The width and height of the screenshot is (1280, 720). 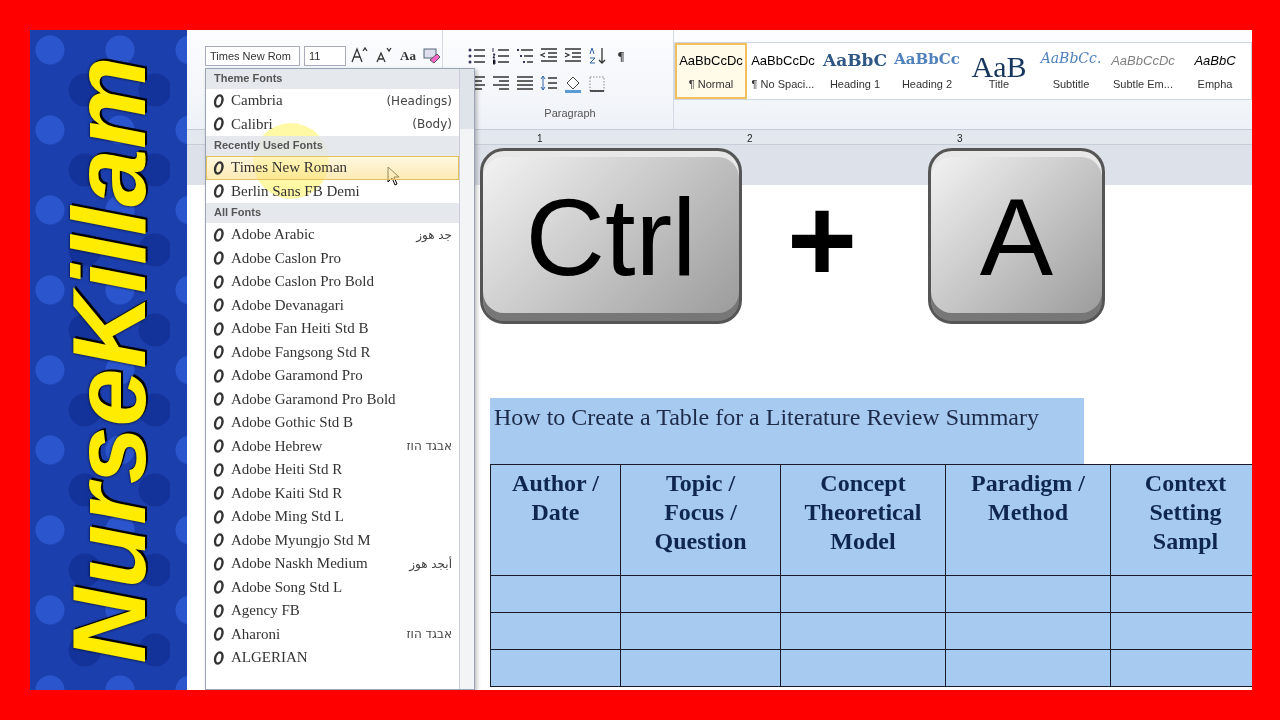 I want to click on paragraph-marks-button: ¶, so click(x=621, y=56).